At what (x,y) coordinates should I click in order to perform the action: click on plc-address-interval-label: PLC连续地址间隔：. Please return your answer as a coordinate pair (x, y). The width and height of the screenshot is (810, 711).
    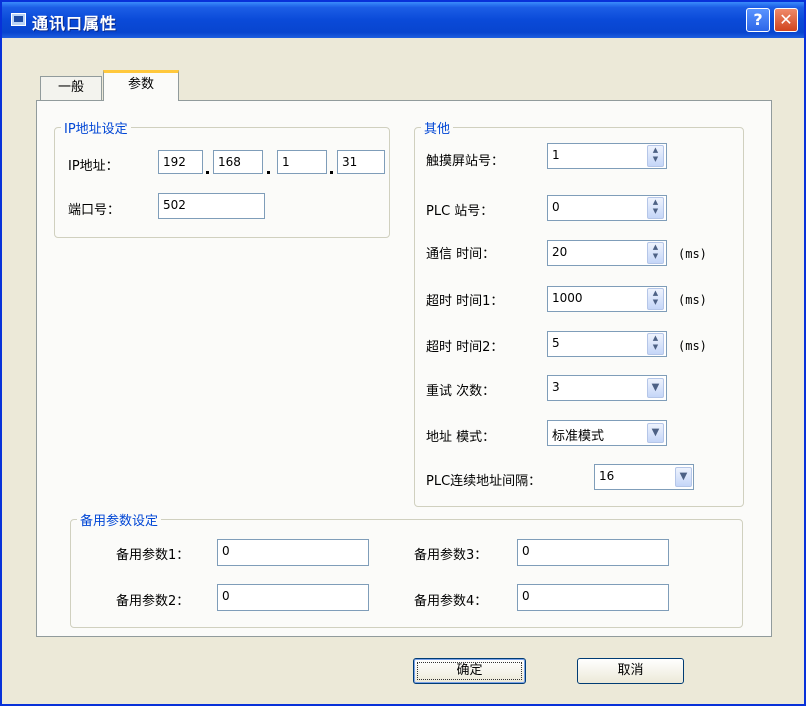
    Looking at the image, I should click on (484, 481).